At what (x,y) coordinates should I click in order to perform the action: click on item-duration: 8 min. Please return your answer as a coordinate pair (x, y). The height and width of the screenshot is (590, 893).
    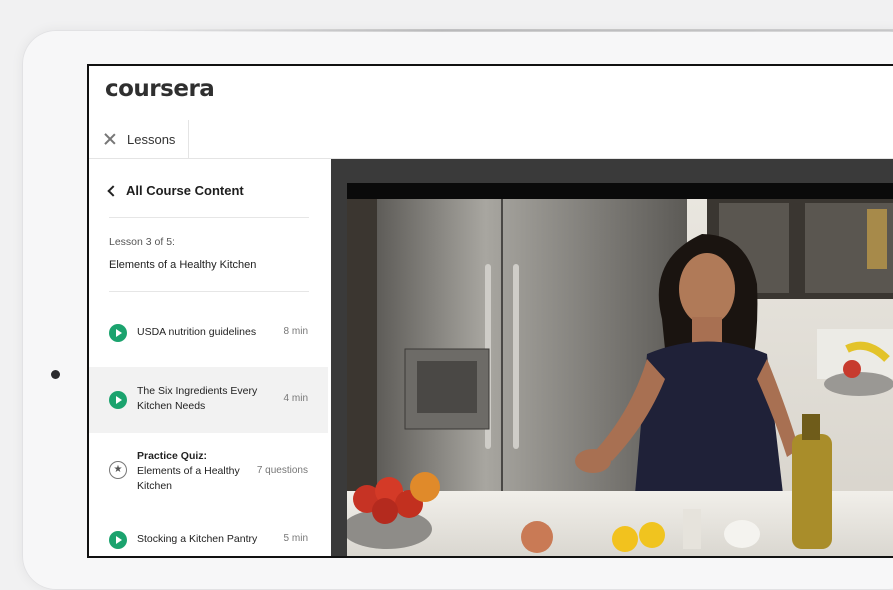
    Looking at the image, I should click on (295, 331).